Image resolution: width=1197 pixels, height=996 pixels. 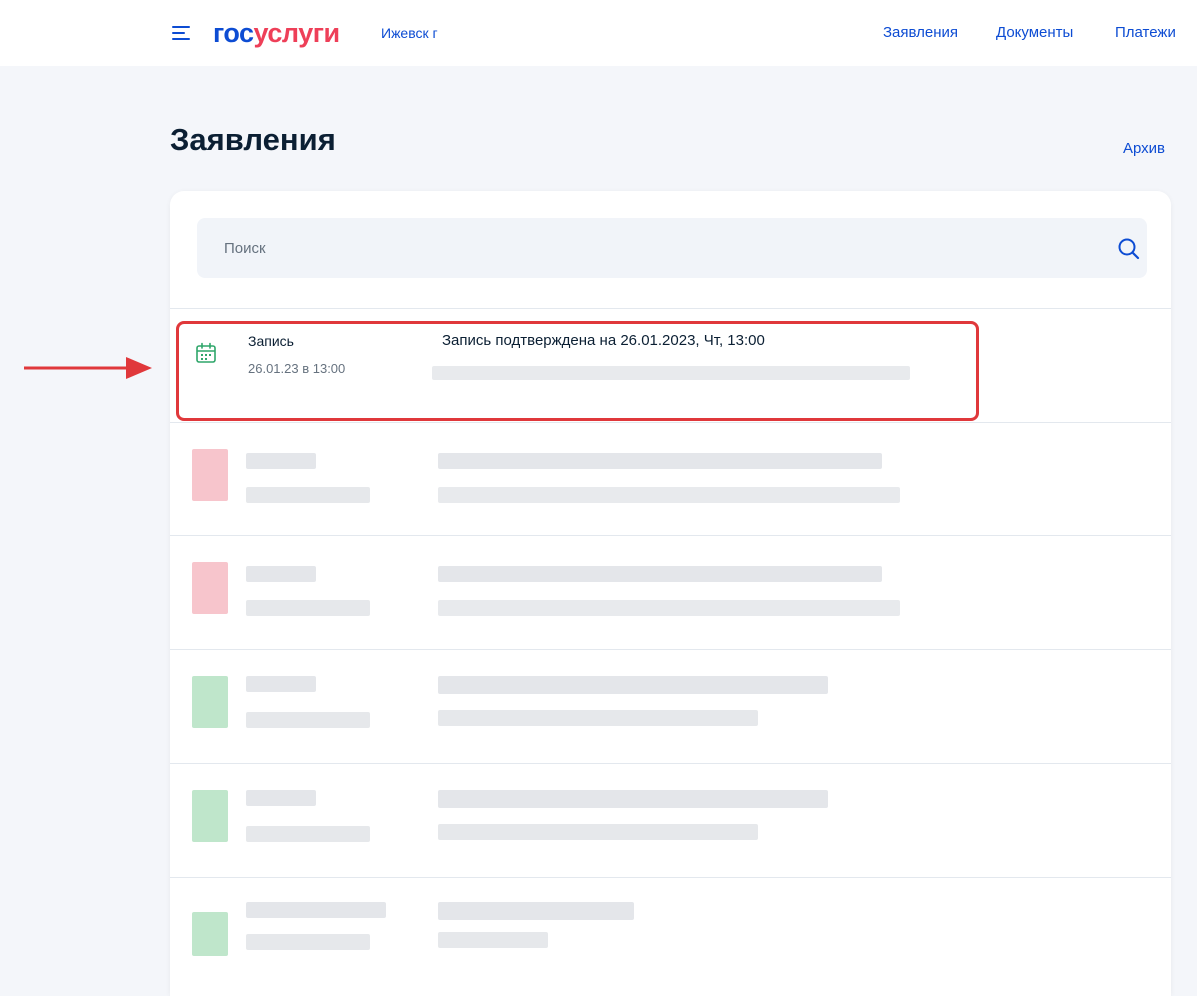 What do you see at coordinates (409, 33) in the screenshot?
I see `city-selector: Ижевск г` at bounding box center [409, 33].